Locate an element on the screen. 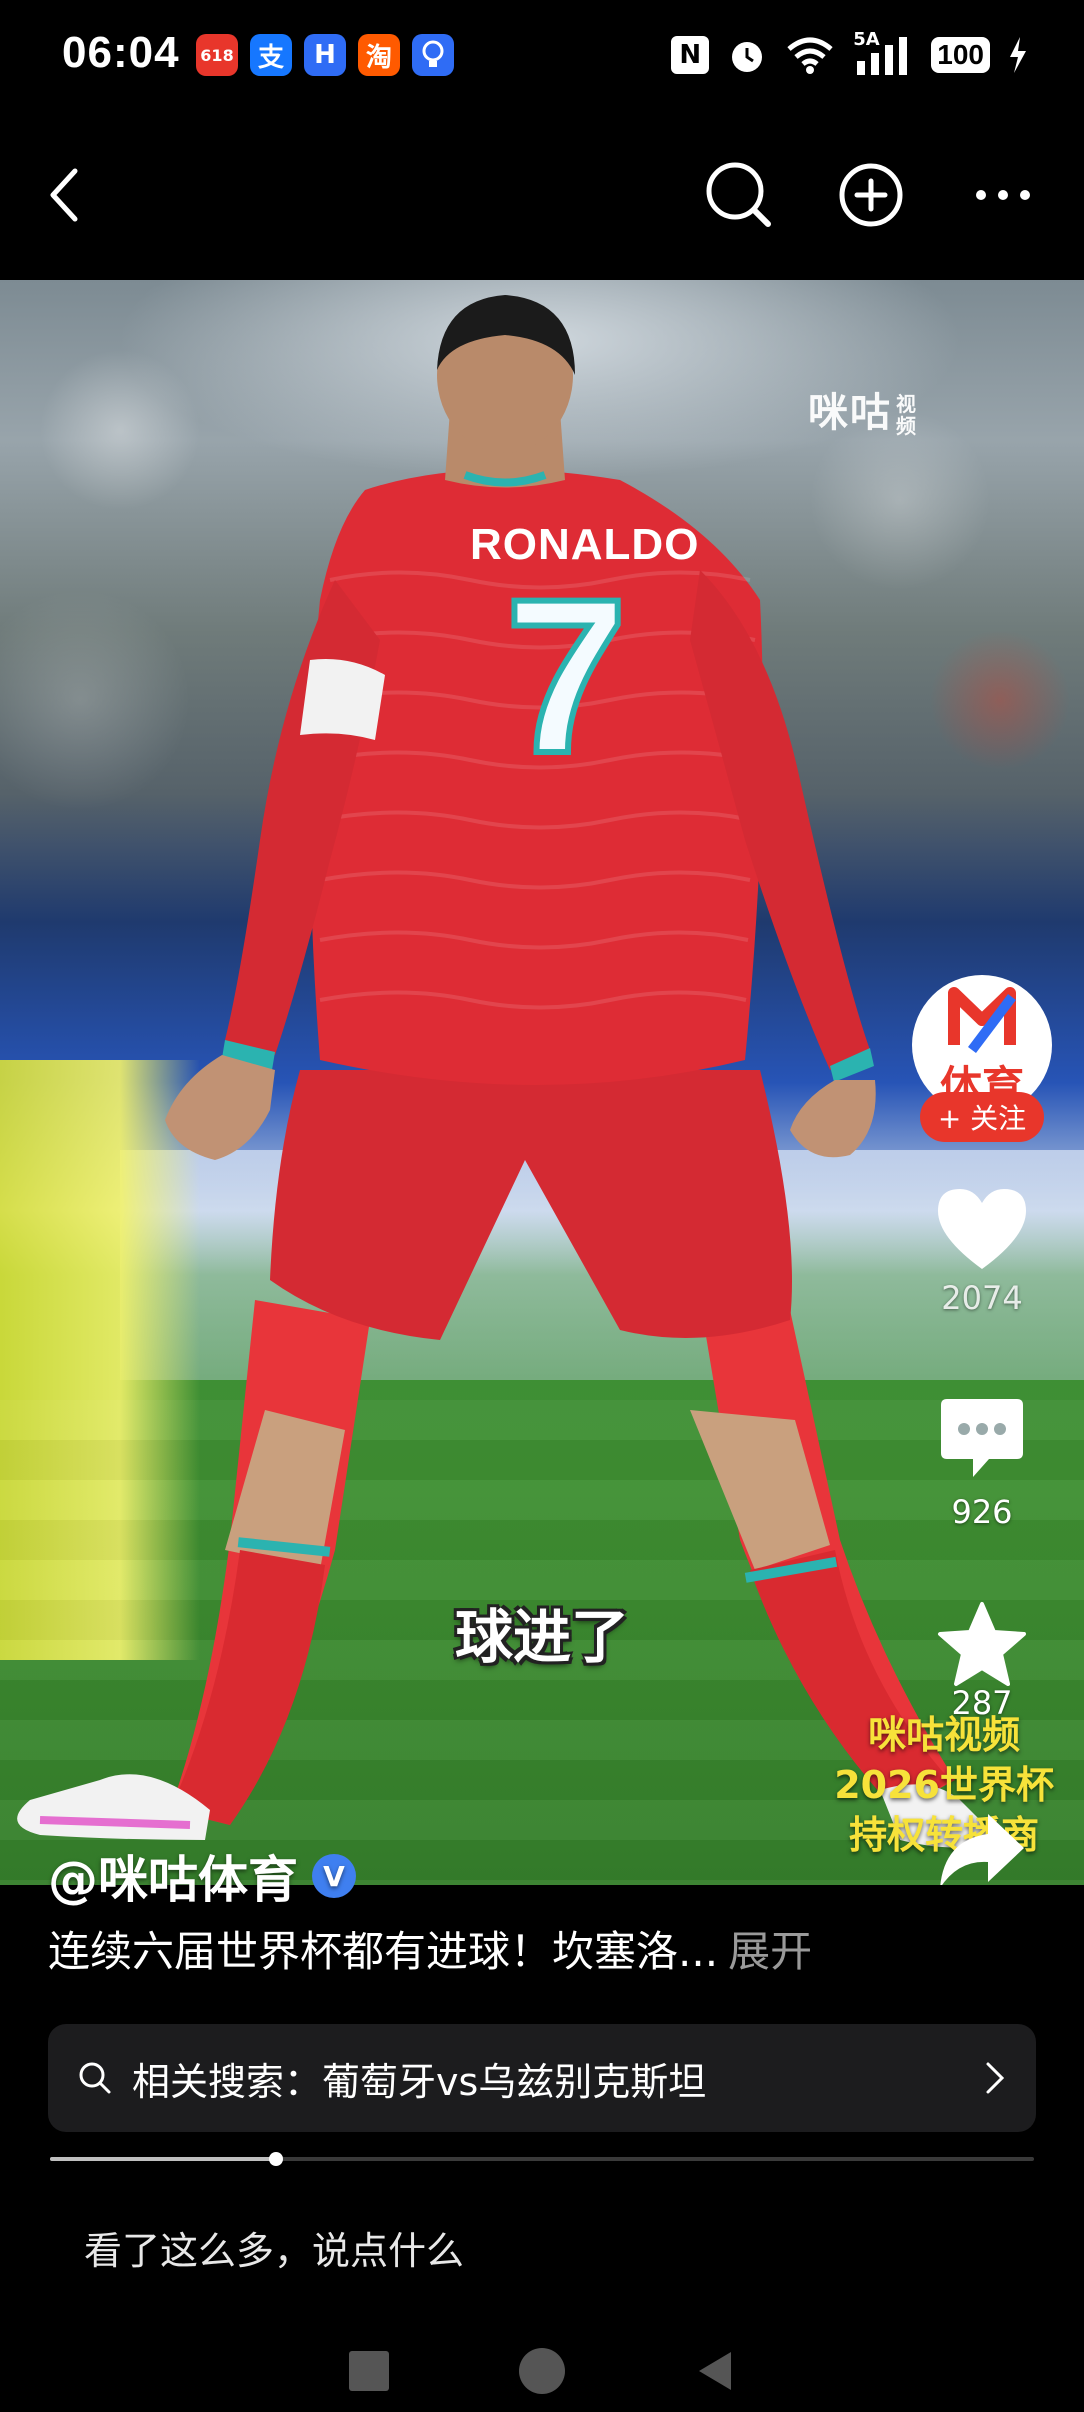 This screenshot has height=2412, width=1084. comment-input: 看了这么多，说点什么 is located at coordinates (274, 2247).